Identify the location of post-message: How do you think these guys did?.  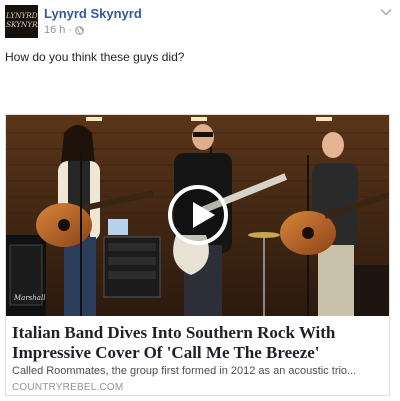
(95, 57).